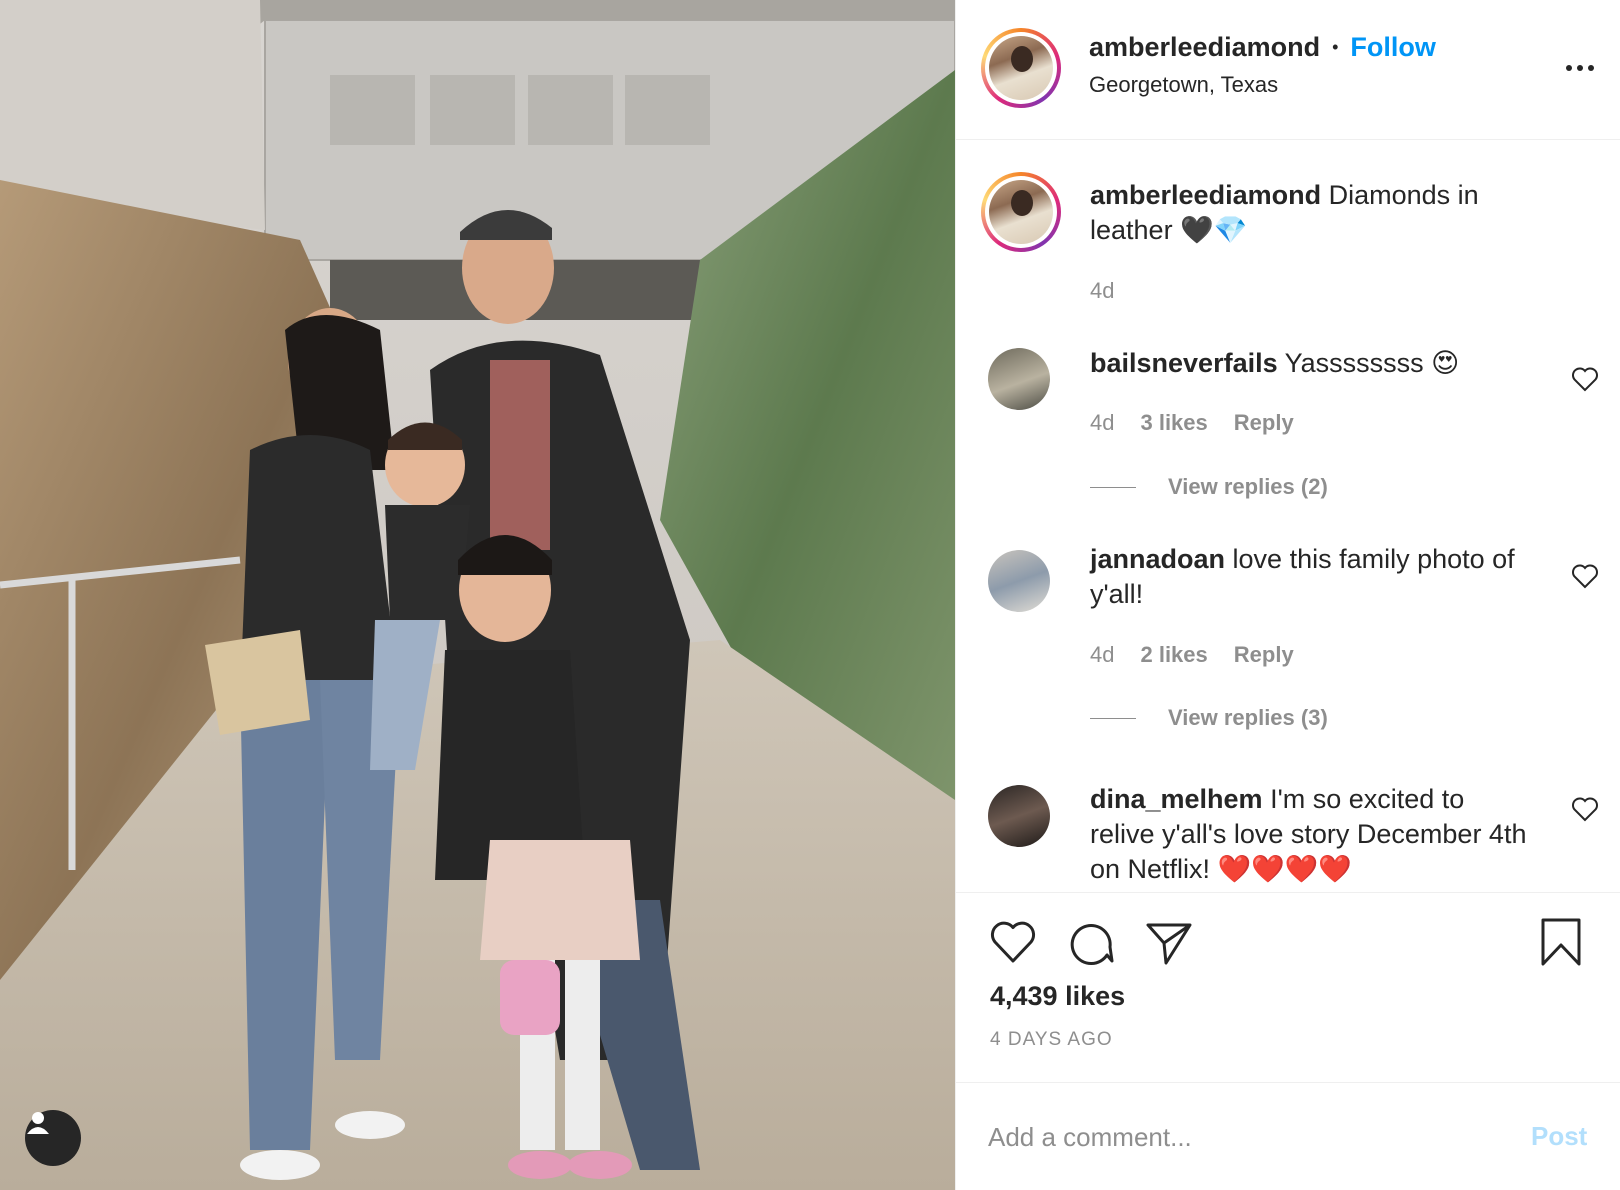 The height and width of the screenshot is (1190, 1620). Describe the element at coordinates (1392, 47) in the screenshot. I see `follow-button: Follow` at that location.